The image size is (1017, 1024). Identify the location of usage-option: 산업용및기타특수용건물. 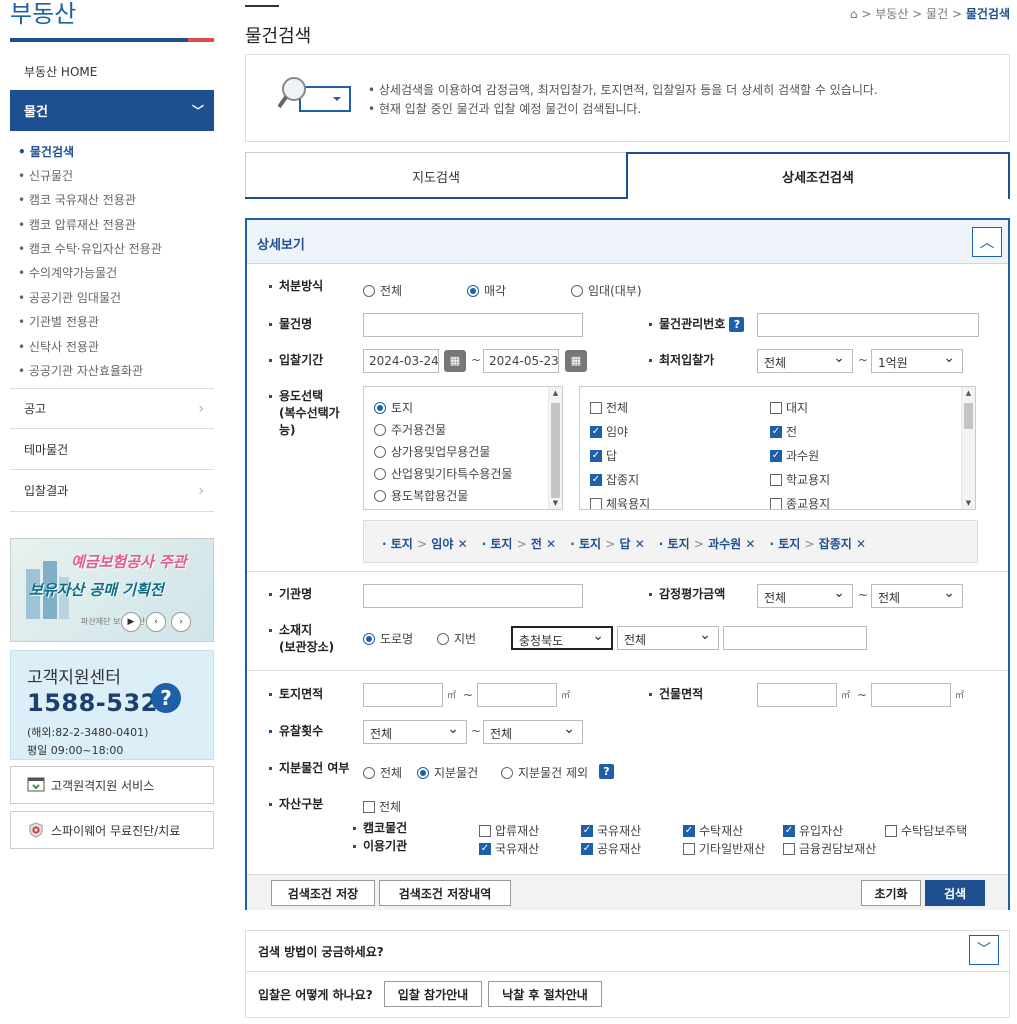
(443, 473).